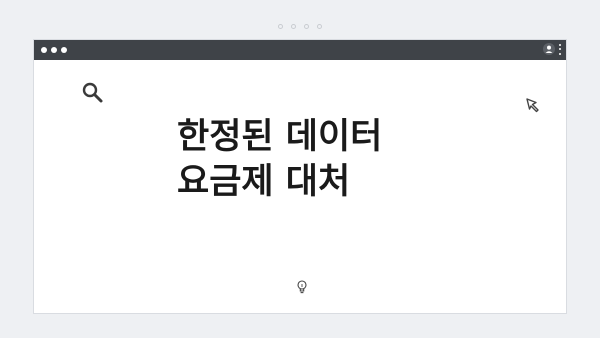 The image size is (600, 338). What do you see at coordinates (302, 287) in the screenshot?
I see `lightbulb-icon` at bounding box center [302, 287].